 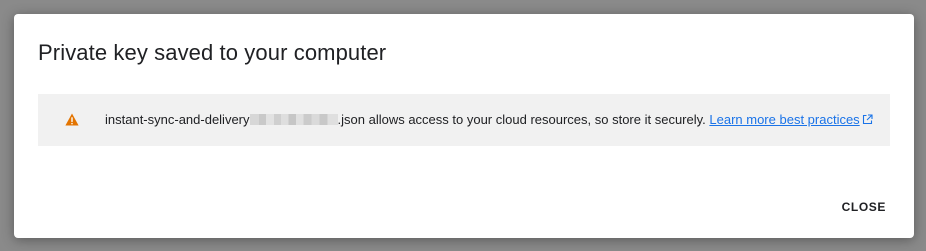 I want to click on redacted-key-id, so click(x=293, y=119).